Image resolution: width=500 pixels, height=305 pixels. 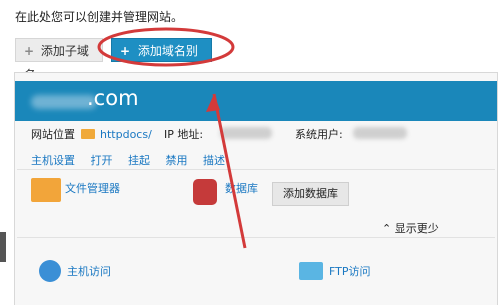 What do you see at coordinates (3, 247) in the screenshot?
I see `side-tab` at bounding box center [3, 247].